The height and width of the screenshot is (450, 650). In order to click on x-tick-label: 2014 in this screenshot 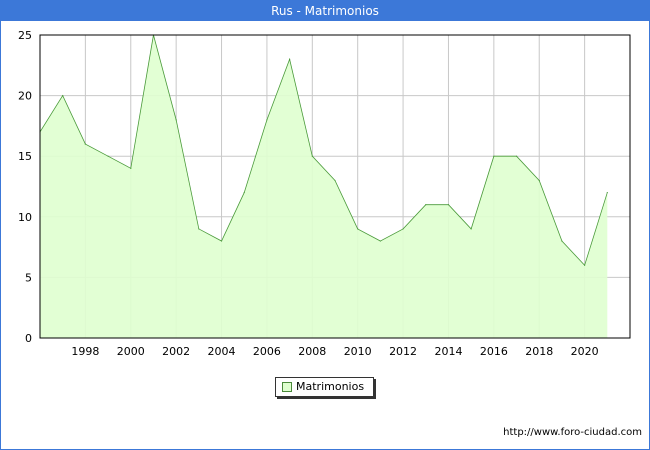, I will do `click(448, 351)`.